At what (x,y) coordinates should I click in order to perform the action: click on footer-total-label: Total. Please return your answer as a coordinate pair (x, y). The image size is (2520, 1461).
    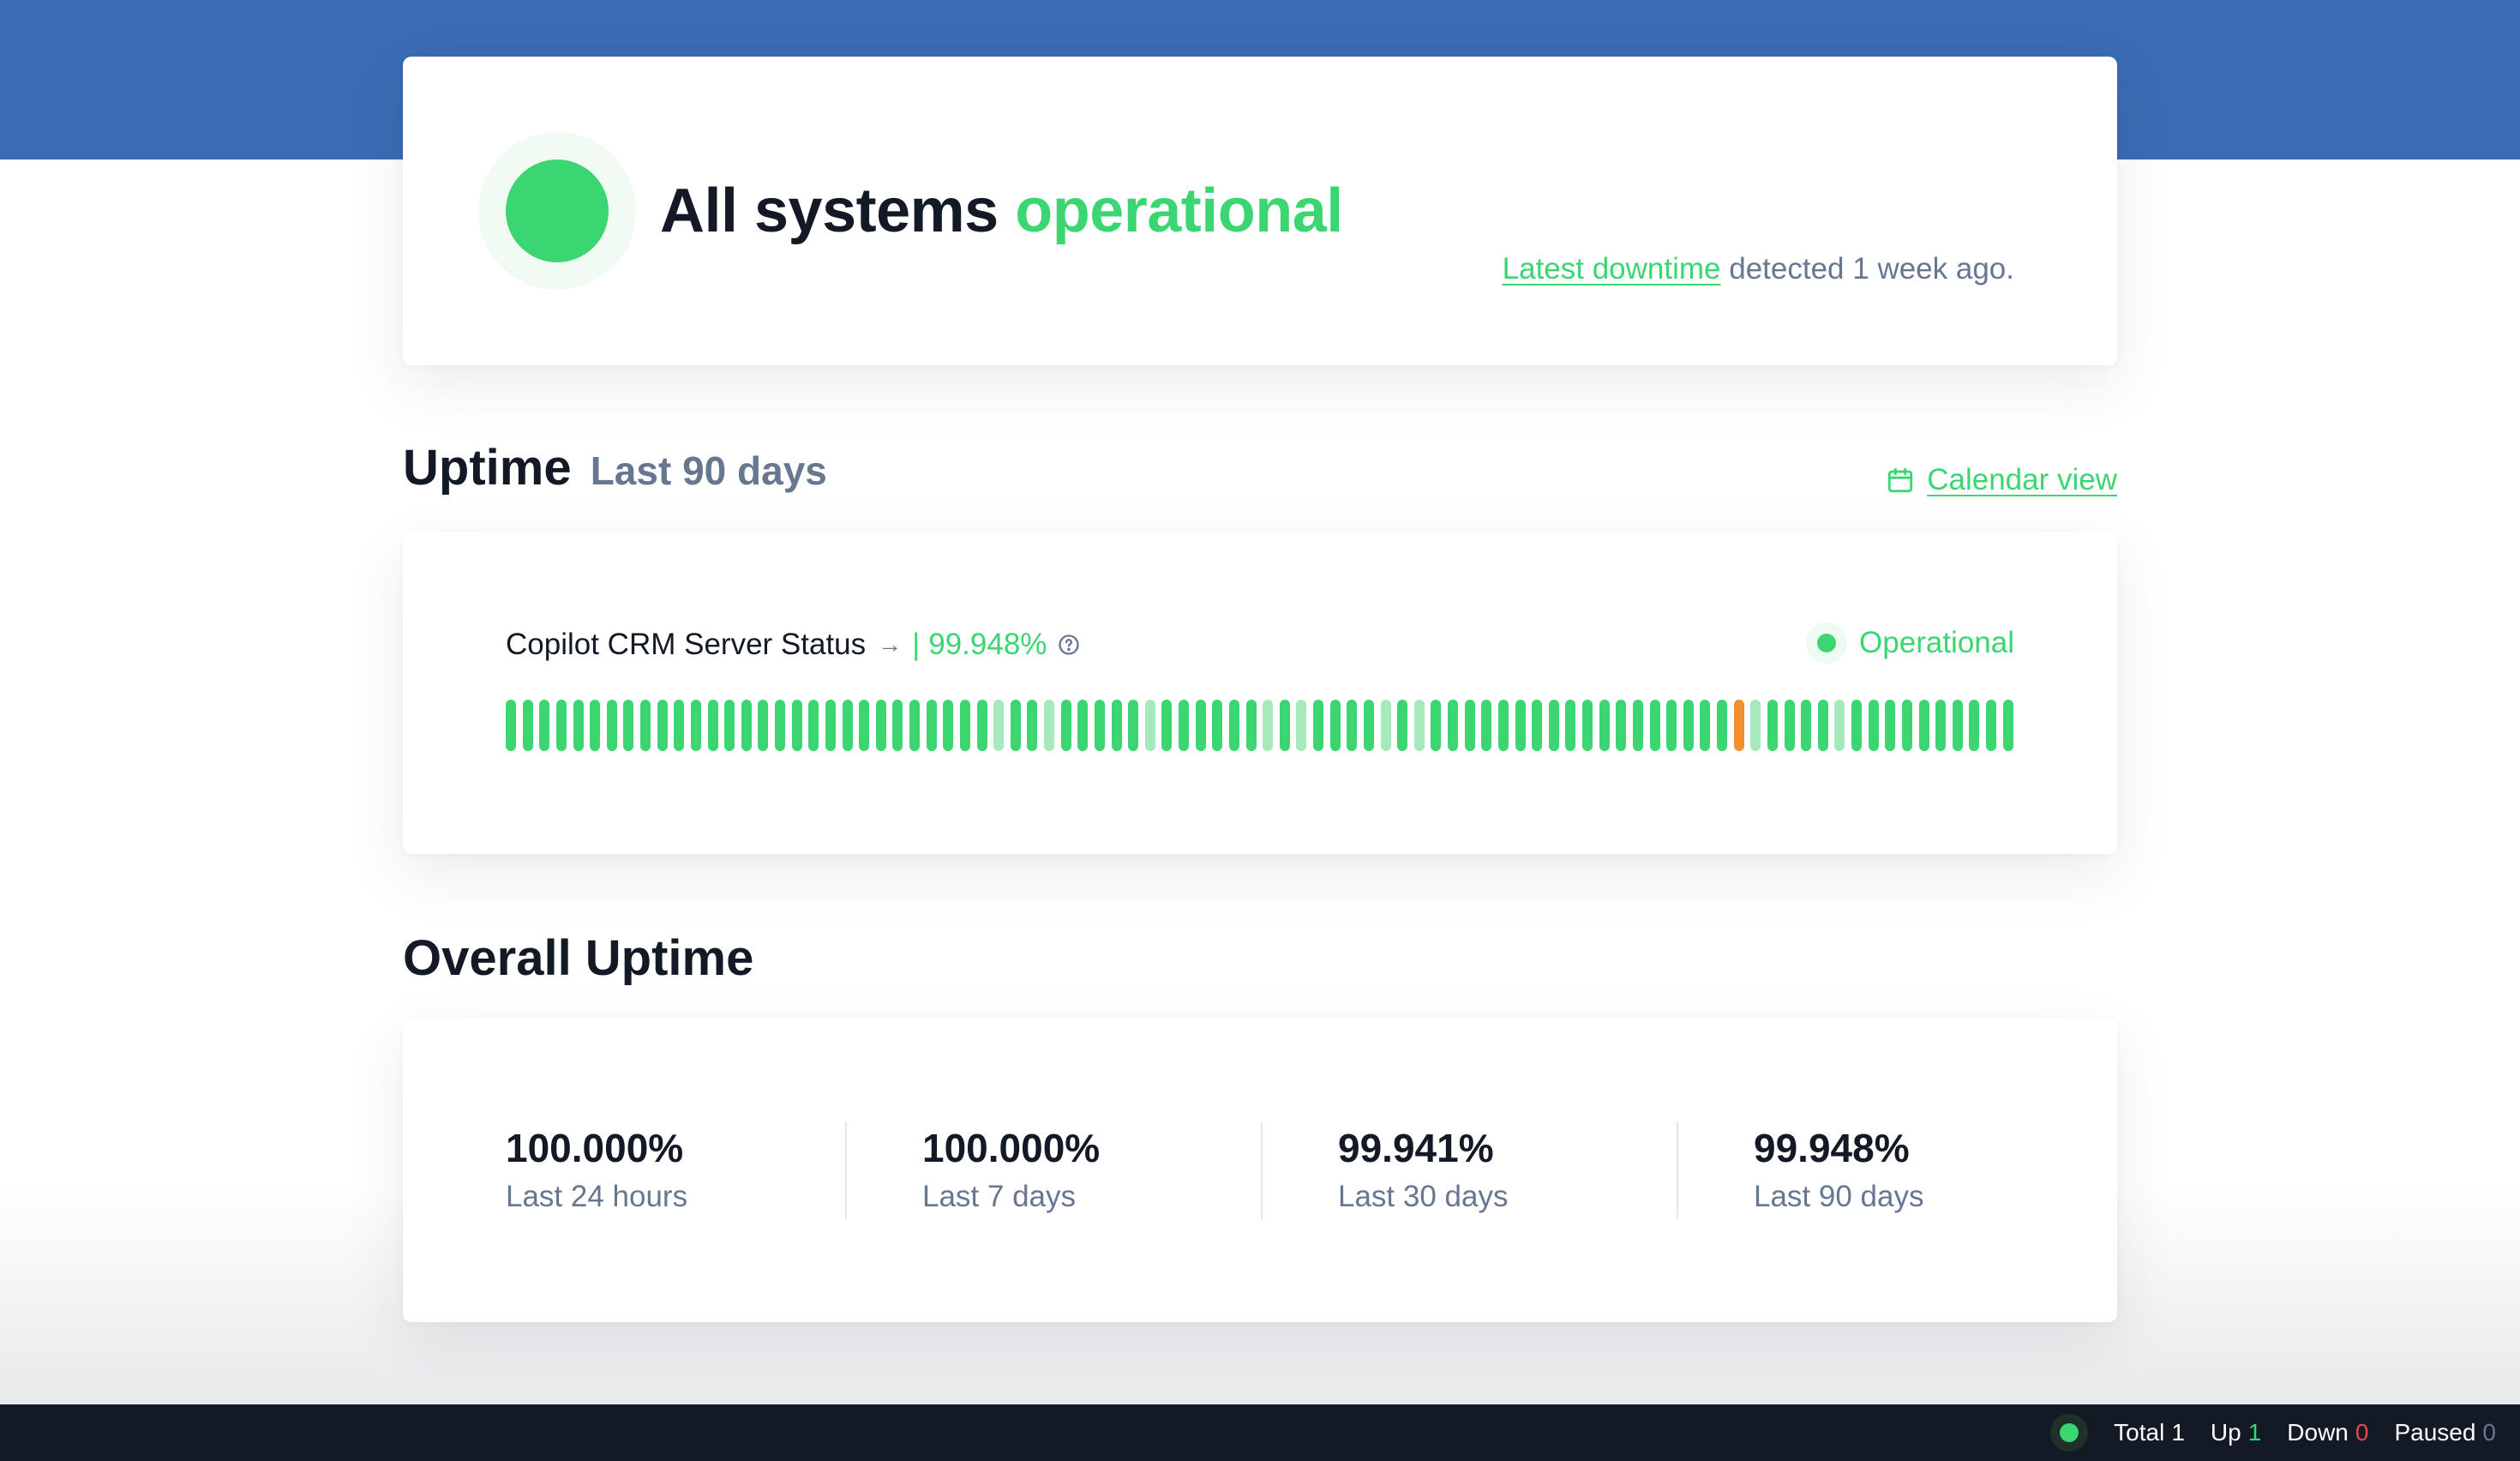
    Looking at the image, I should click on (2139, 1432).